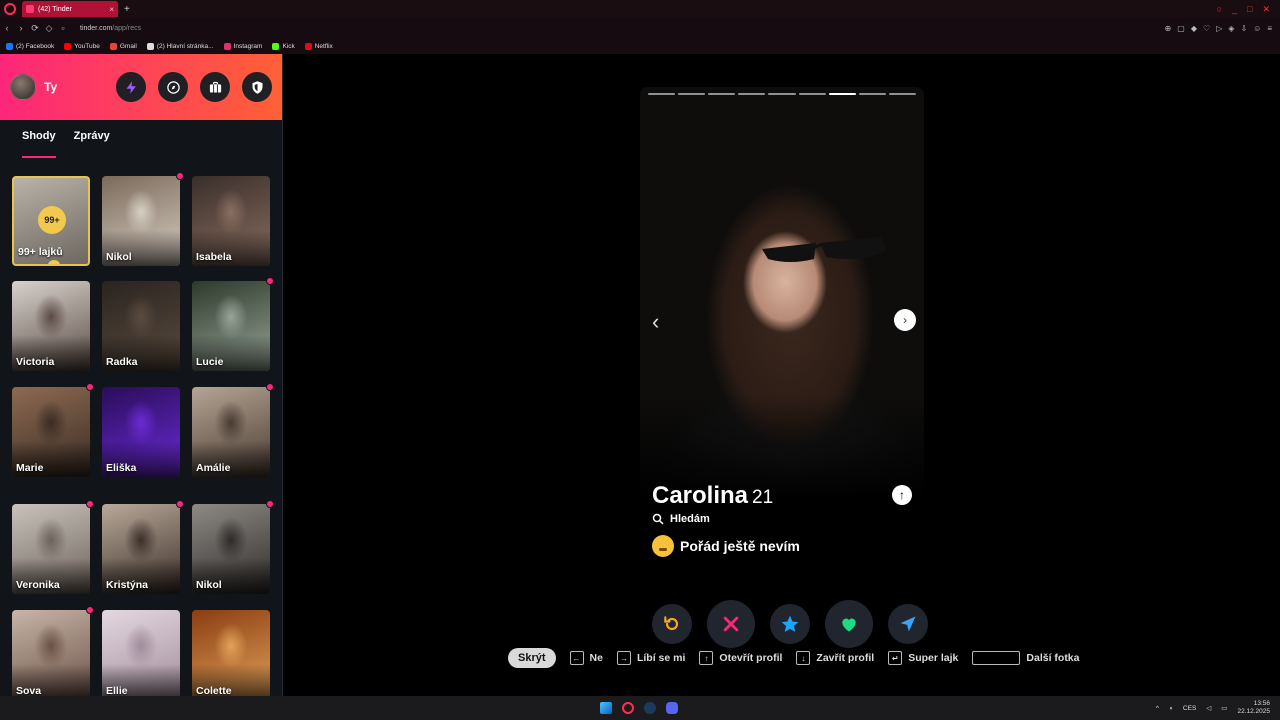 The width and height of the screenshot is (1280, 720). I want to click on discord-icon, so click(672, 708).